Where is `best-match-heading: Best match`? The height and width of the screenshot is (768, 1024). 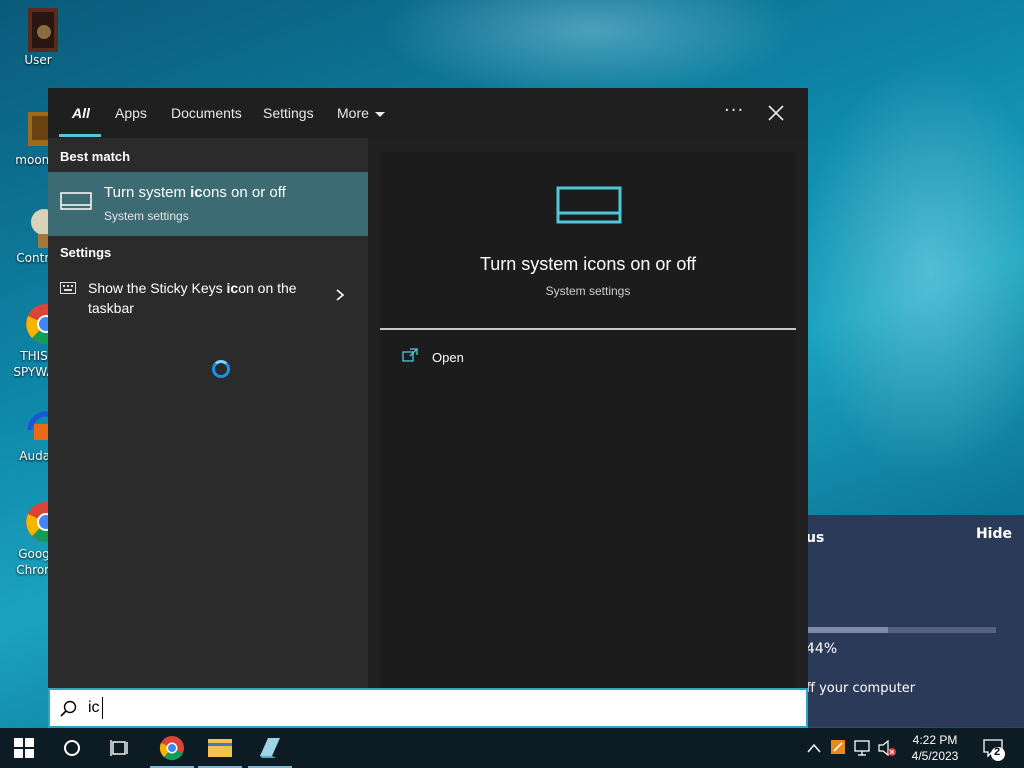
best-match-heading: Best match is located at coordinates (95, 156).